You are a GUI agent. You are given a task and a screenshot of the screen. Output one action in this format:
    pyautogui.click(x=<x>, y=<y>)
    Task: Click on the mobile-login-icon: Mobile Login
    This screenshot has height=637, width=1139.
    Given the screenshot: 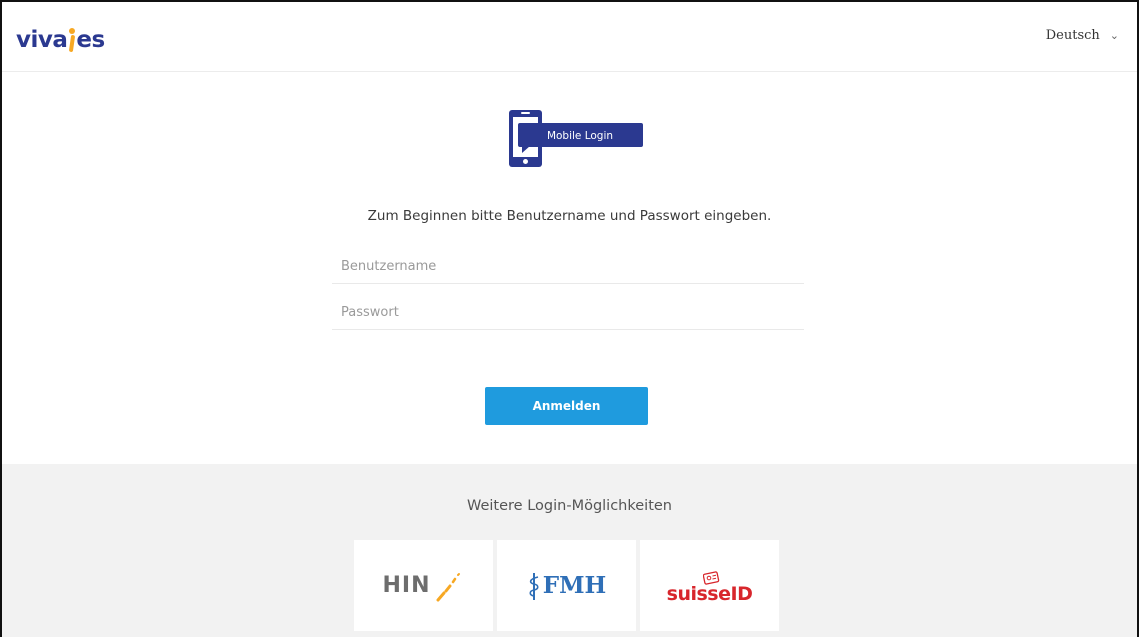 What is the action you would take?
    pyautogui.click(x=576, y=138)
    